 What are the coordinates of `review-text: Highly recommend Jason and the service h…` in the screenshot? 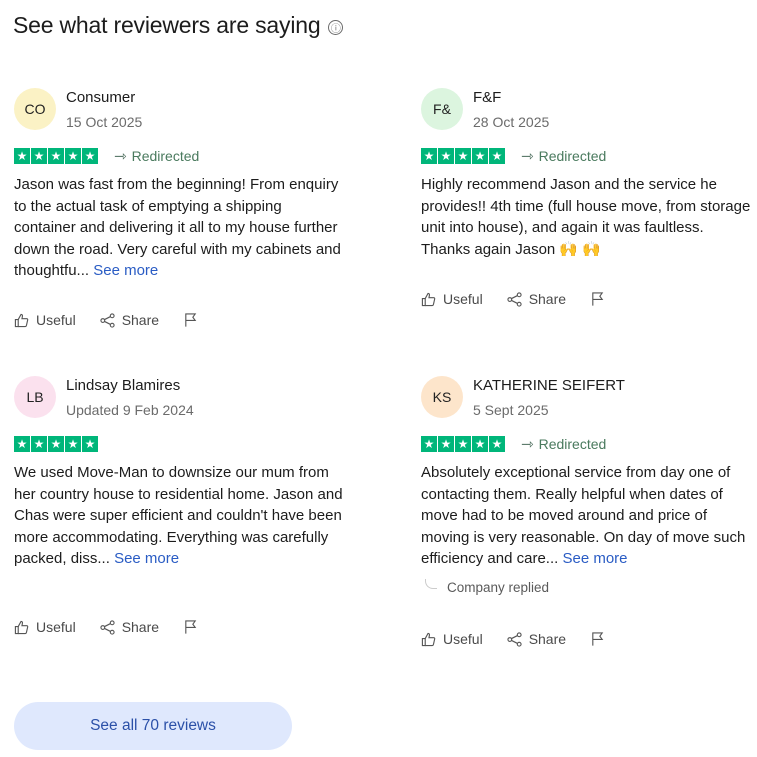 It's located at (586, 217).